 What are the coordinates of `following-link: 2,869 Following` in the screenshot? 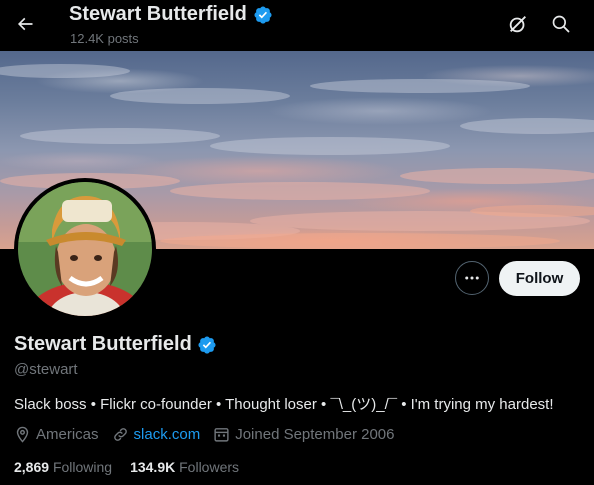 It's located at (63, 467).